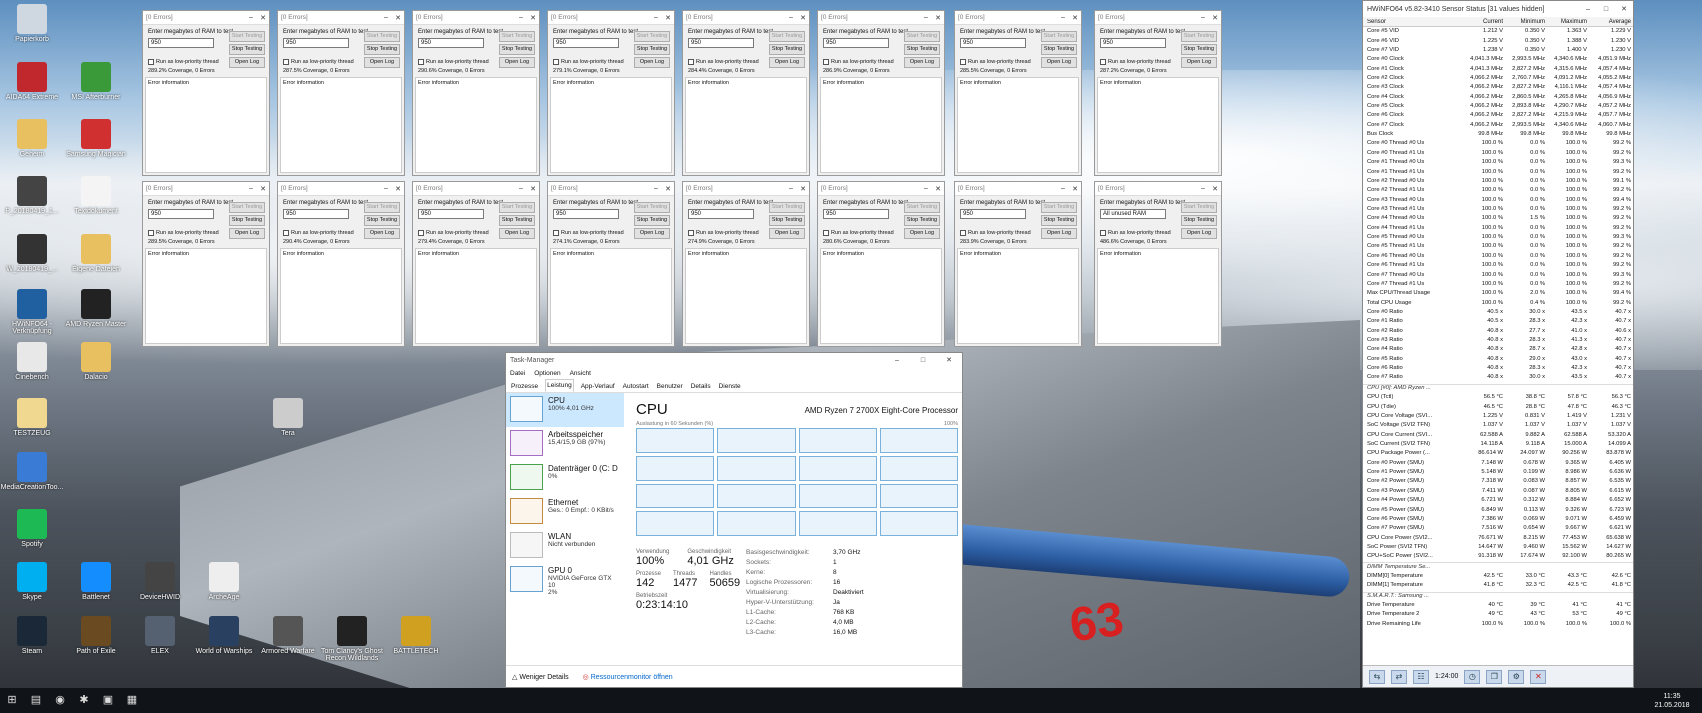  What do you see at coordinates (96, 361) in the screenshot?
I see `desktop-icon: Dalacio` at bounding box center [96, 361].